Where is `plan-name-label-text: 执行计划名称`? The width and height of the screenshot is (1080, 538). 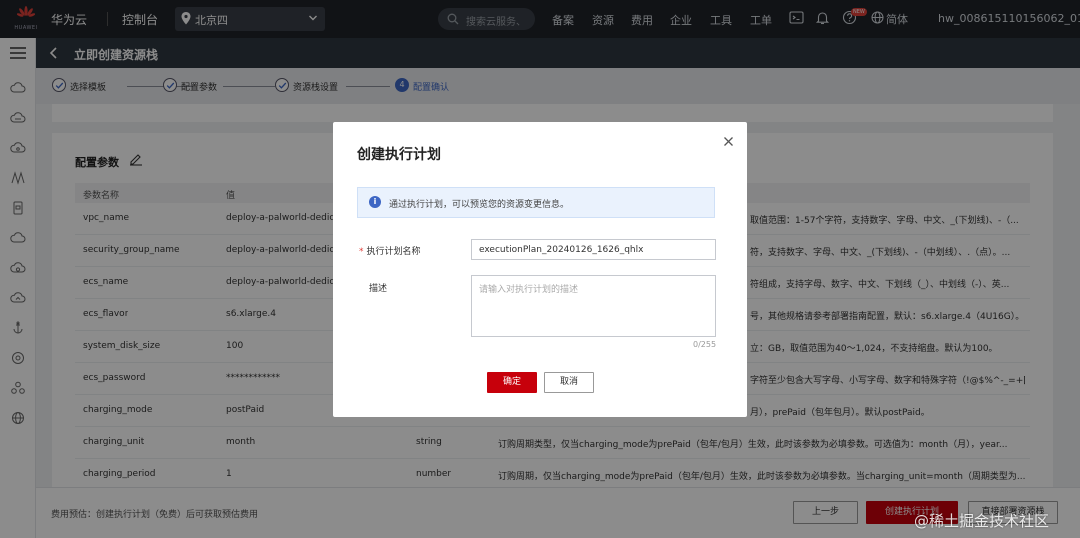
plan-name-label-text: 执行计划名称 is located at coordinates (393, 252).